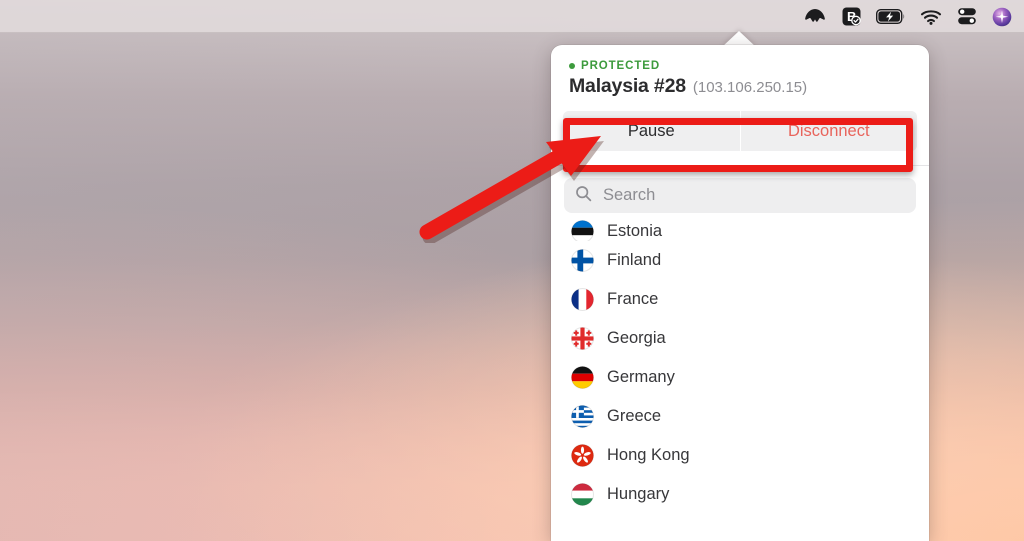  What do you see at coordinates (740, 66) in the screenshot?
I see `connection-status: PROTECTED` at bounding box center [740, 66].